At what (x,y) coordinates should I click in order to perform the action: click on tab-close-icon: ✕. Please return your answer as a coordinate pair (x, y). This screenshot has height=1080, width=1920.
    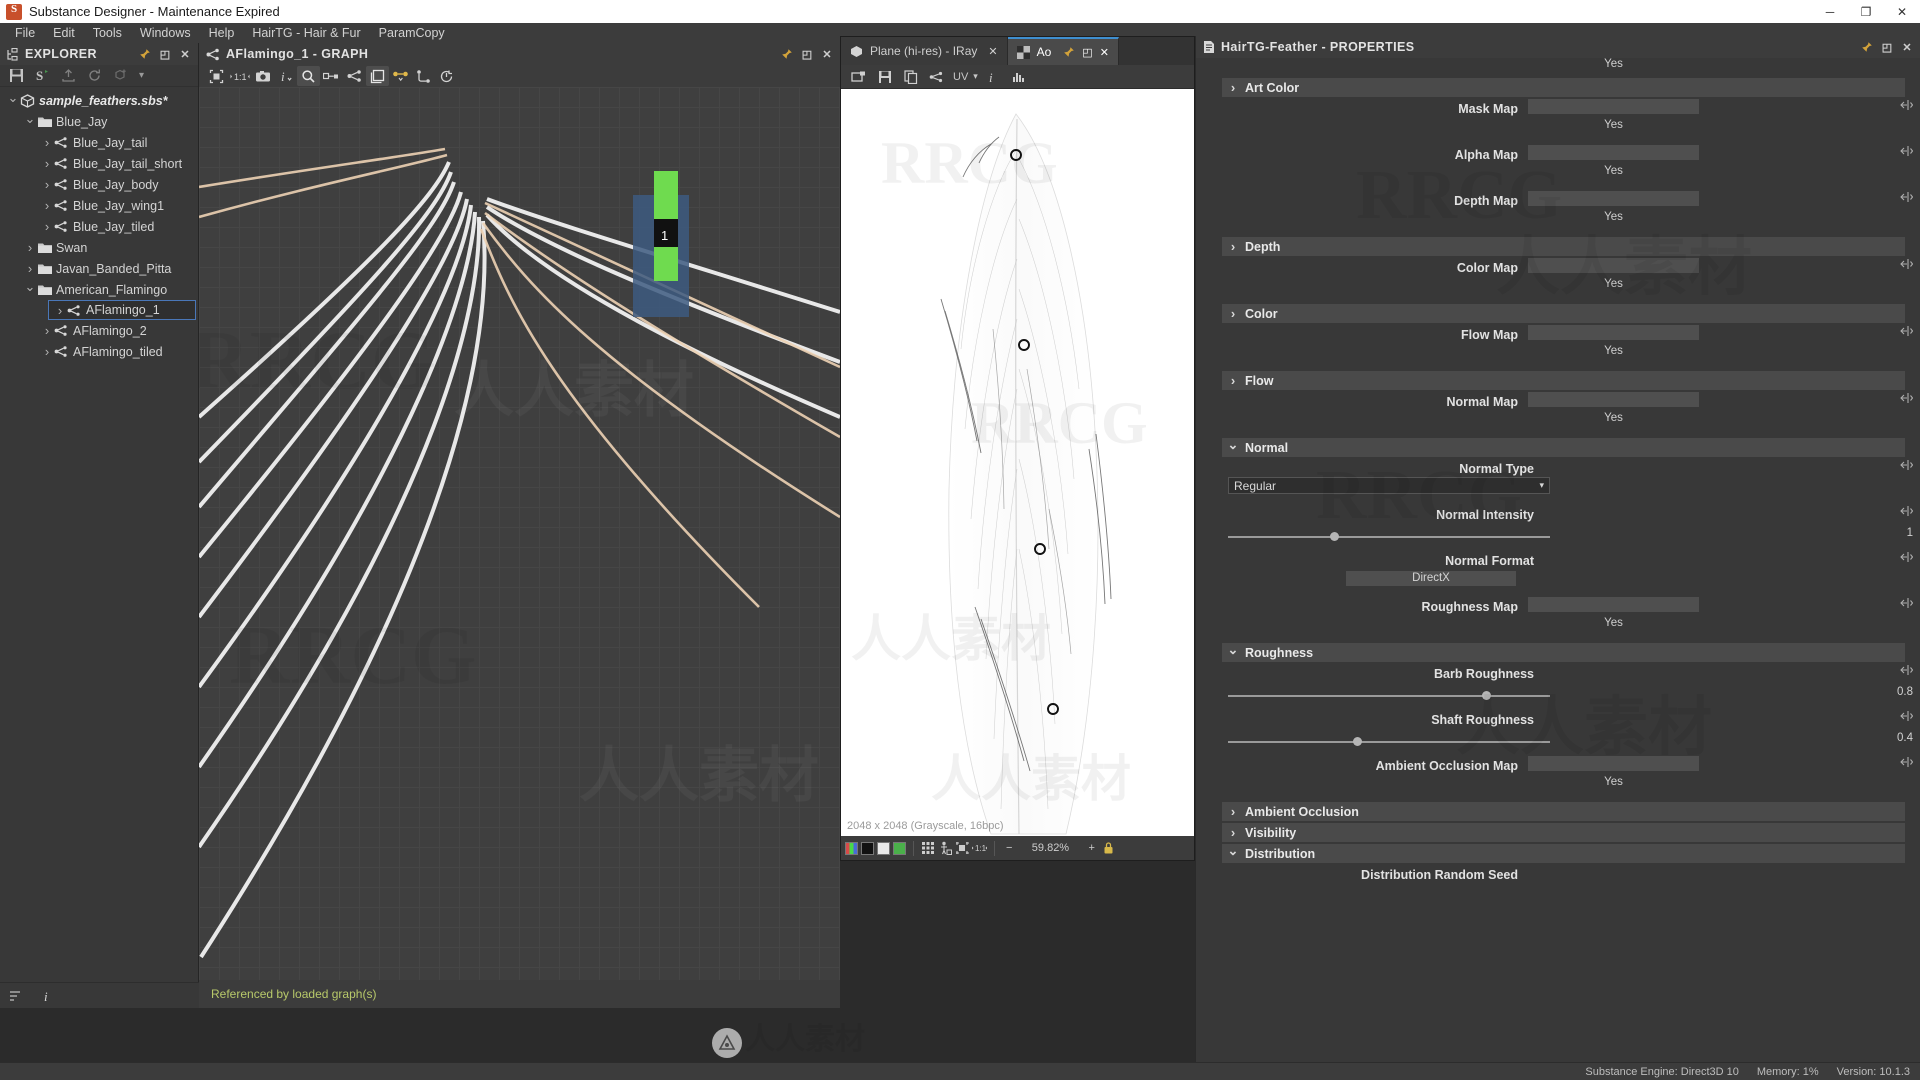
    Looking at the image, I should click on (992, 51).